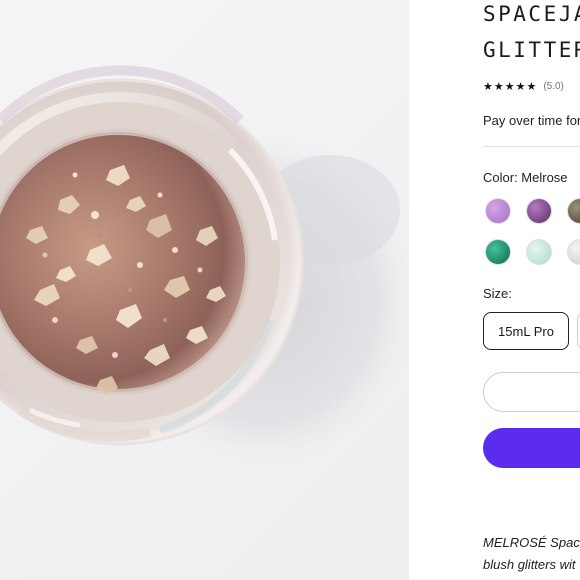 The width and height of the screenshot is (580, 580). I want to click on color-swatch-lavender, so click(498, 211).